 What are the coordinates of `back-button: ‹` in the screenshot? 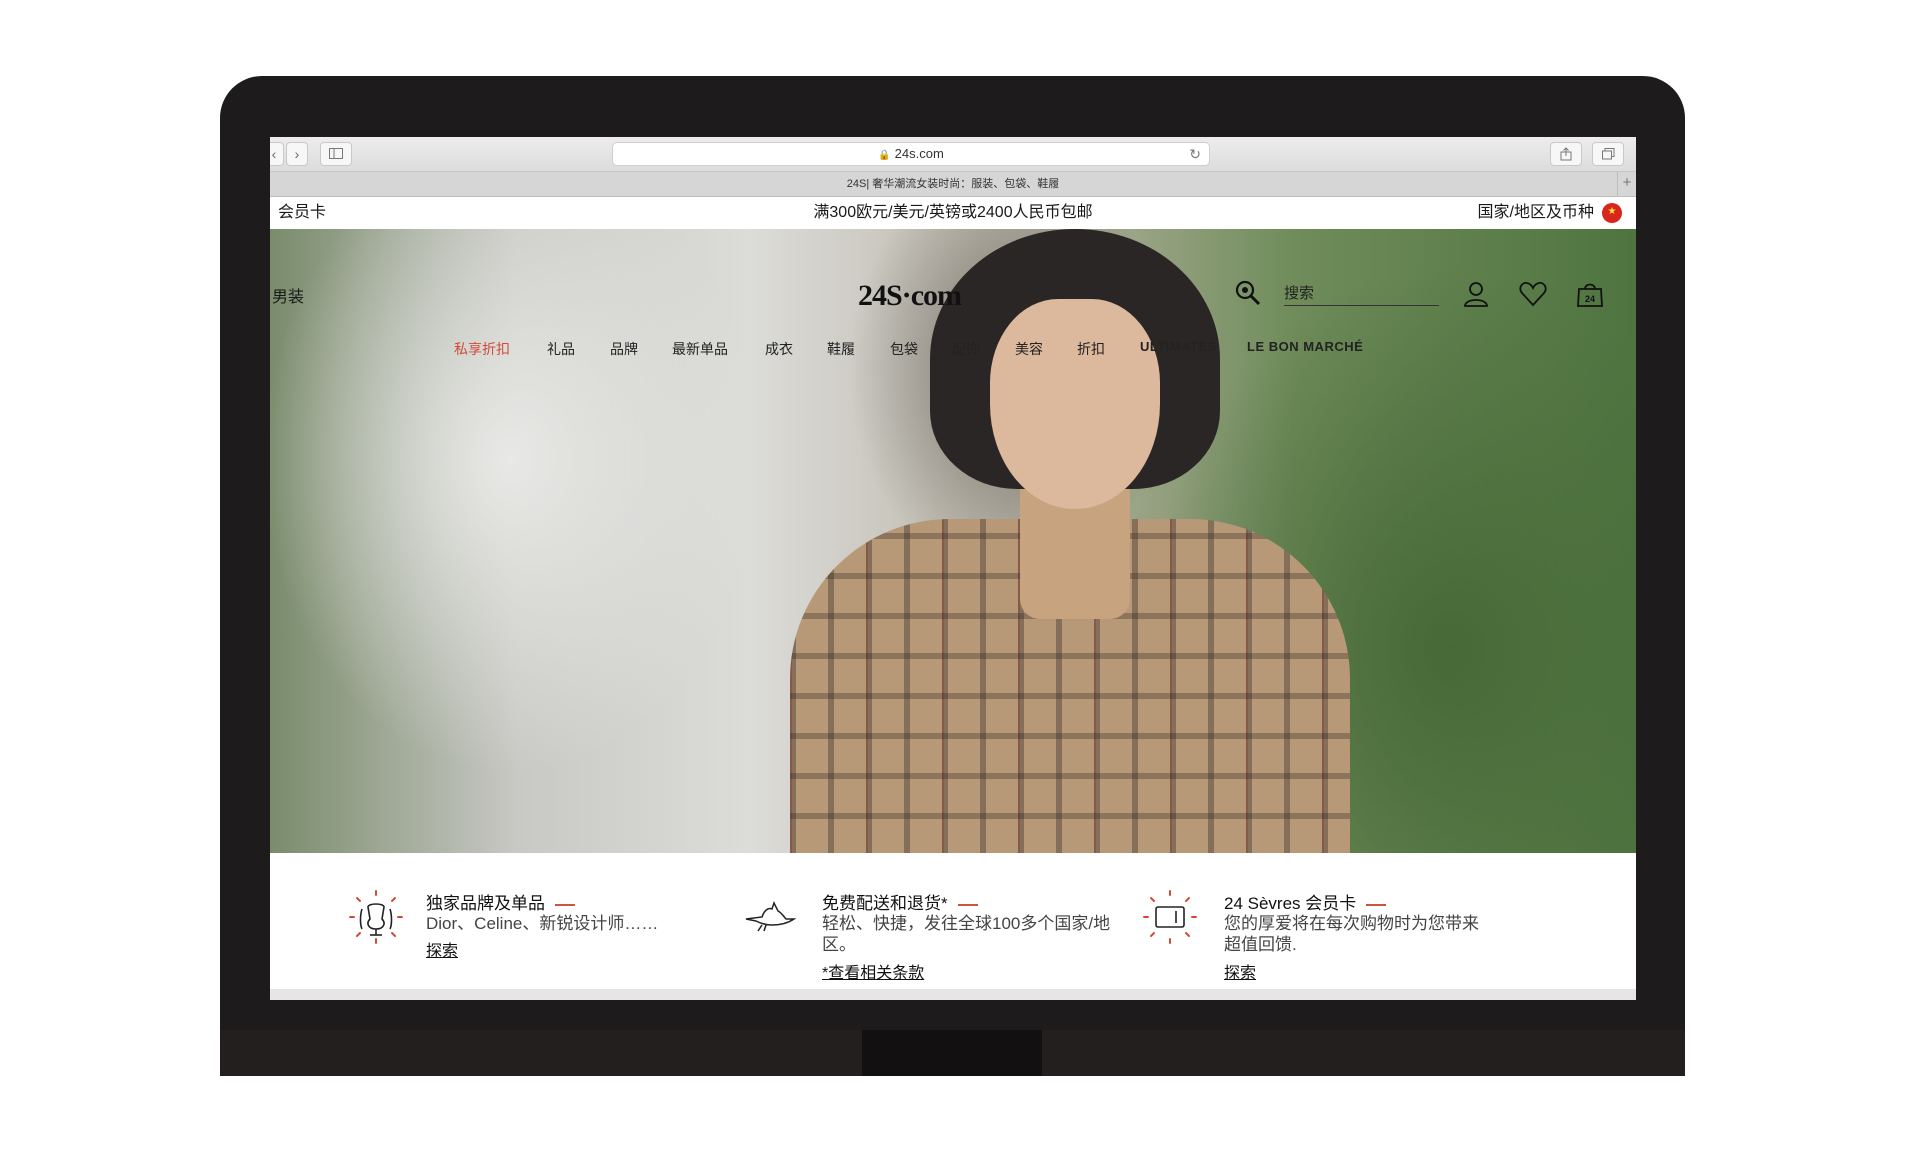 It's located at (277, 154).